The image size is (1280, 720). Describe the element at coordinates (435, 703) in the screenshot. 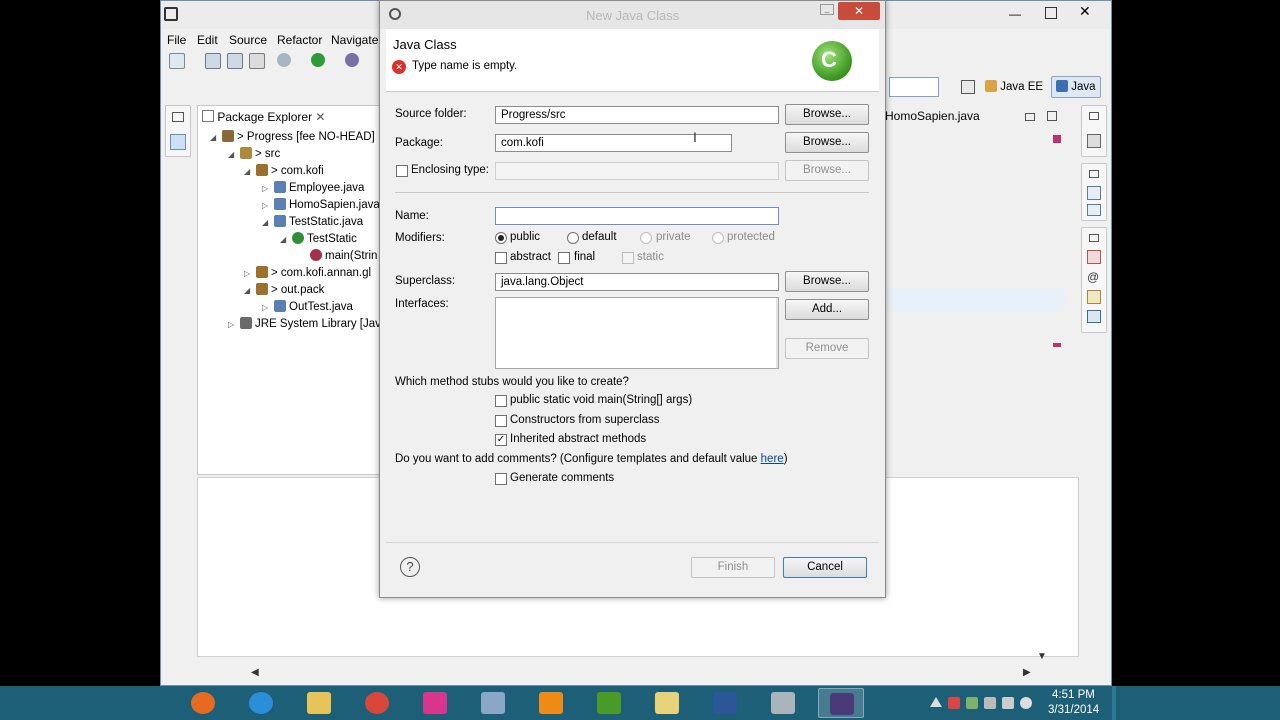

I see `taskbar-app-pink-button` at that location.